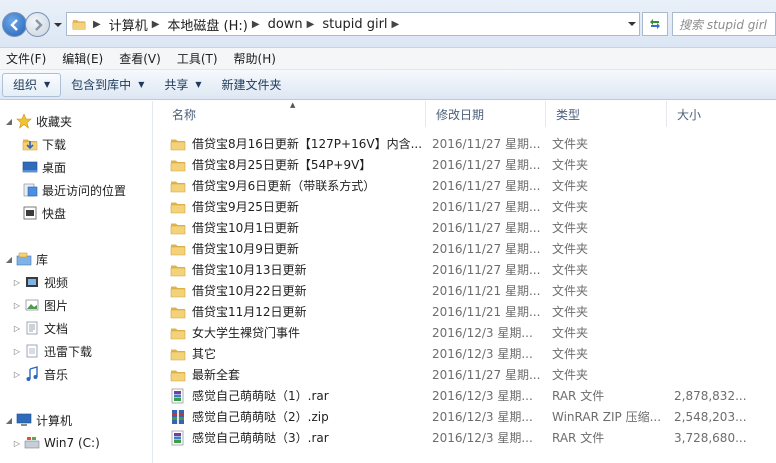  Describe the element at coordinates (465, 374) in the screenshot. I see `file-row: 最新全套 2016/11/27 星期... 文件夹` at that location.